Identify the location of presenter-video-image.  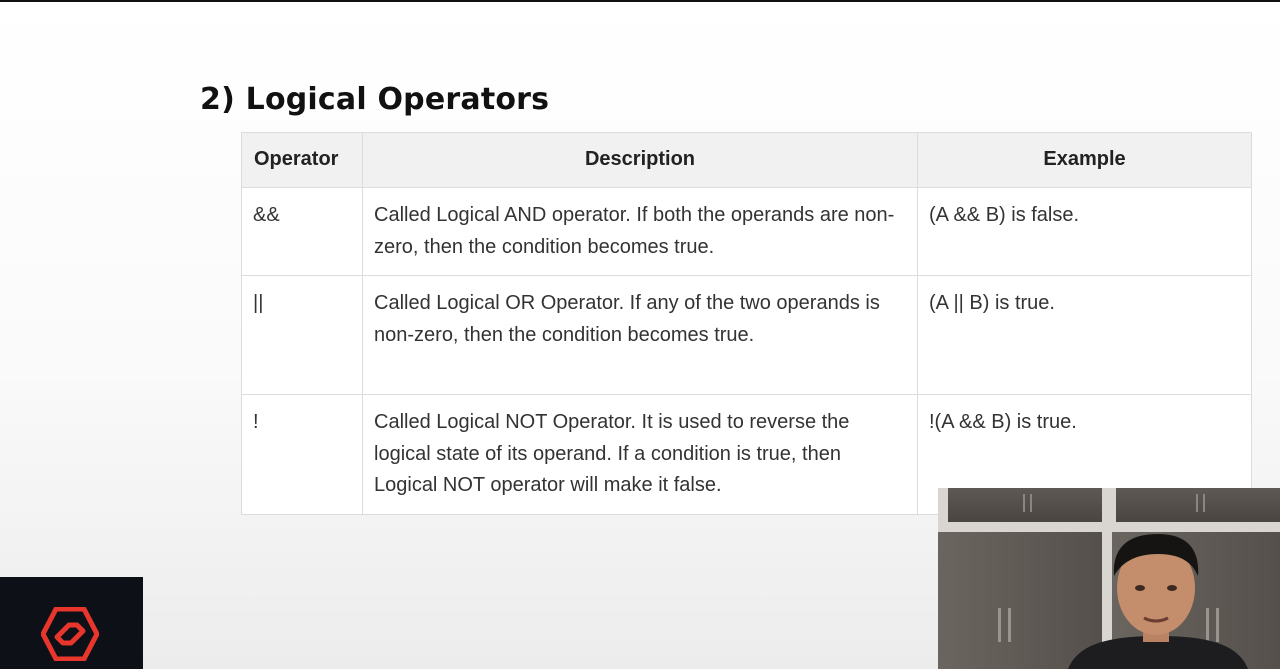
(1109, 578).